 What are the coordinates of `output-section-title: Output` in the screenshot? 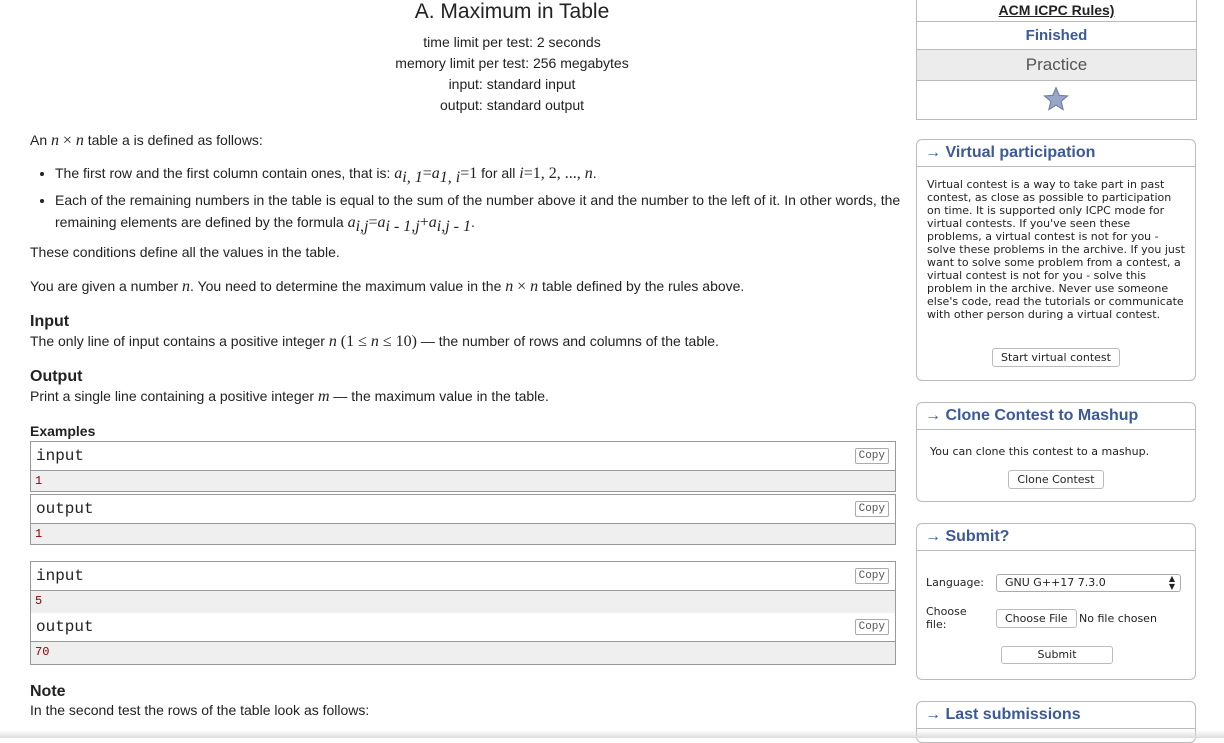 It's located at (56, 376).